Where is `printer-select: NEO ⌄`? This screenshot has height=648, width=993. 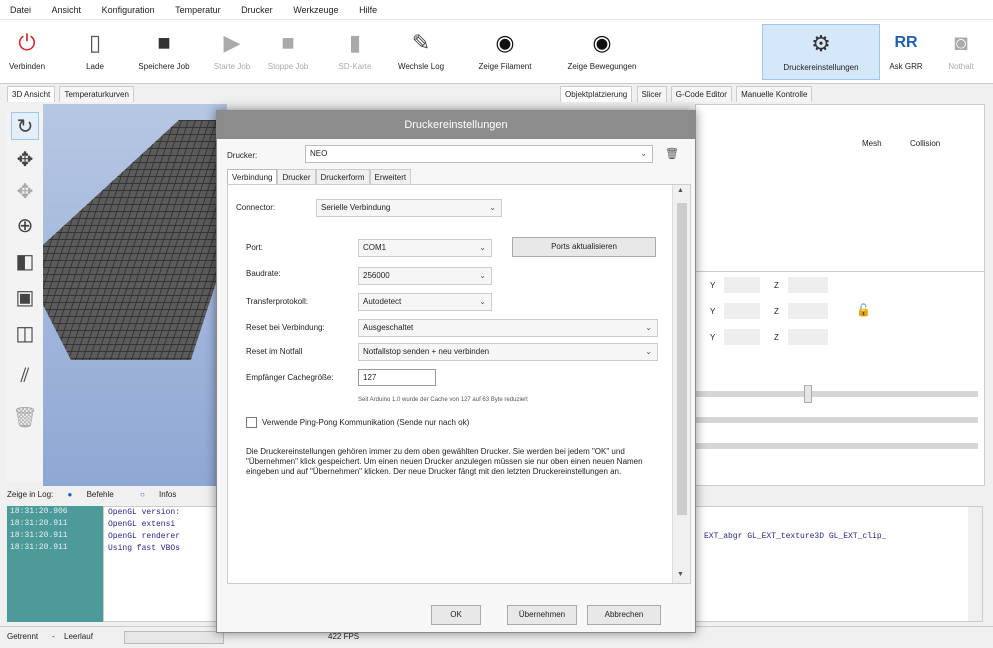 printer-select: NEO ⌄ is located at coordinates (479, 154).